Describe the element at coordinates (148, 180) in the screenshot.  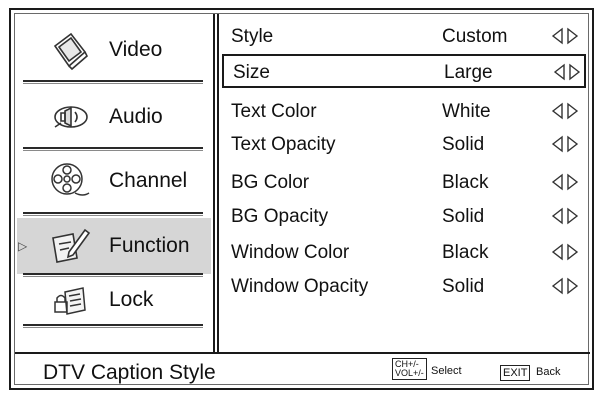
I see `sidebar-item-label: Channel` at that location.